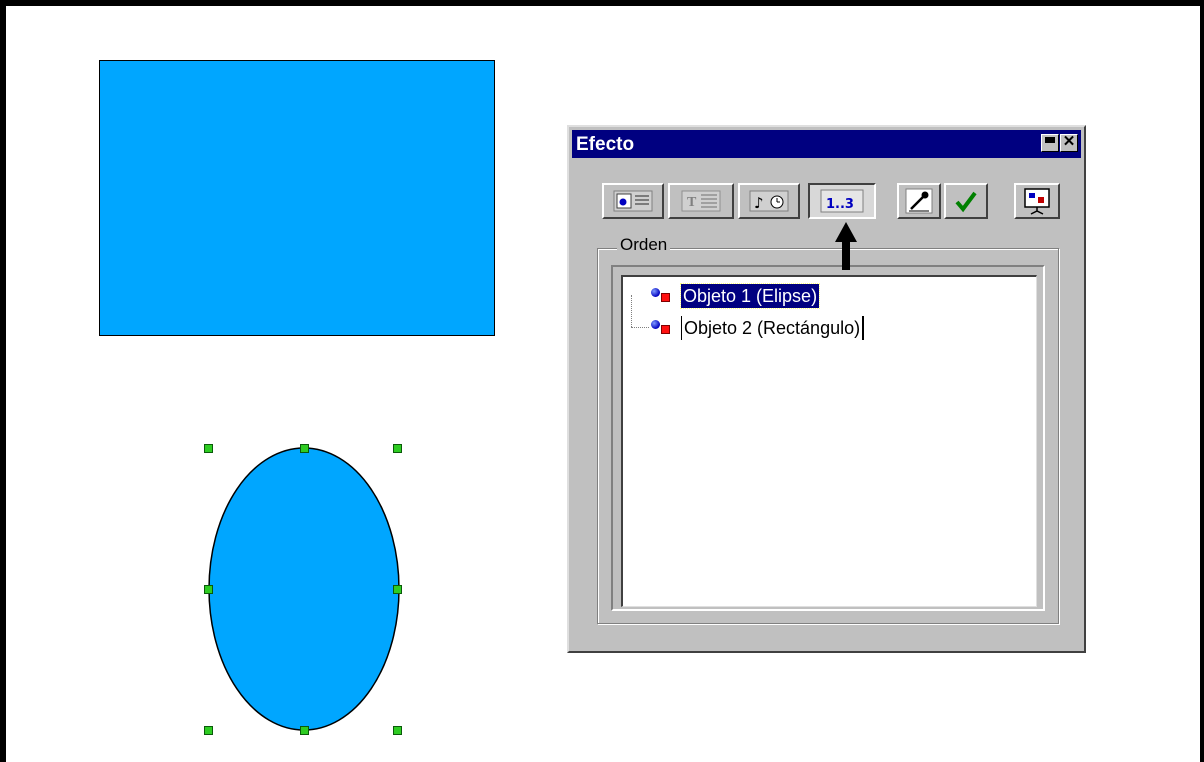  I want to click on extras-icon: ♪, so click(769, 201).